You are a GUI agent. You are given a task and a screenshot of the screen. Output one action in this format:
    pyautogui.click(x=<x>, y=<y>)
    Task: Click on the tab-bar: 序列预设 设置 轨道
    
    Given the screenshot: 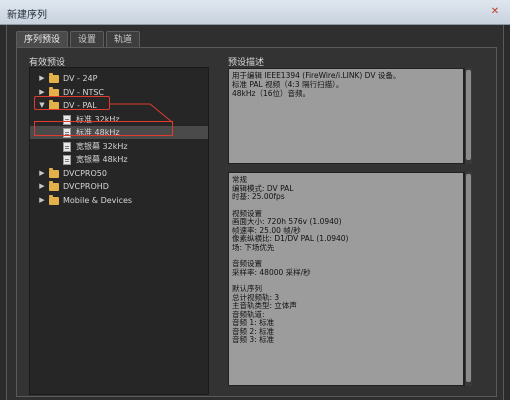 What is the action you would take?
    pyautogui.click(x=79, y=39)
    